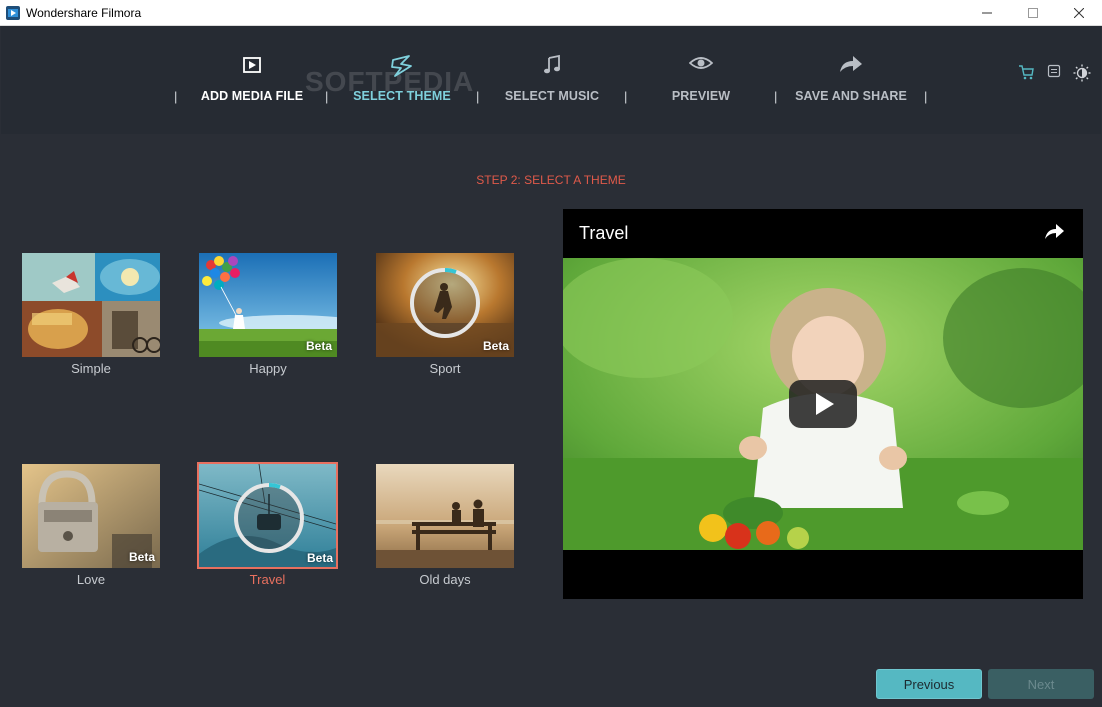 The width and height of the screenshot is (1102, 707). Describe the element at coordinates (929, 684) in the screenshot. I see `previous-button: Previous` at that location.